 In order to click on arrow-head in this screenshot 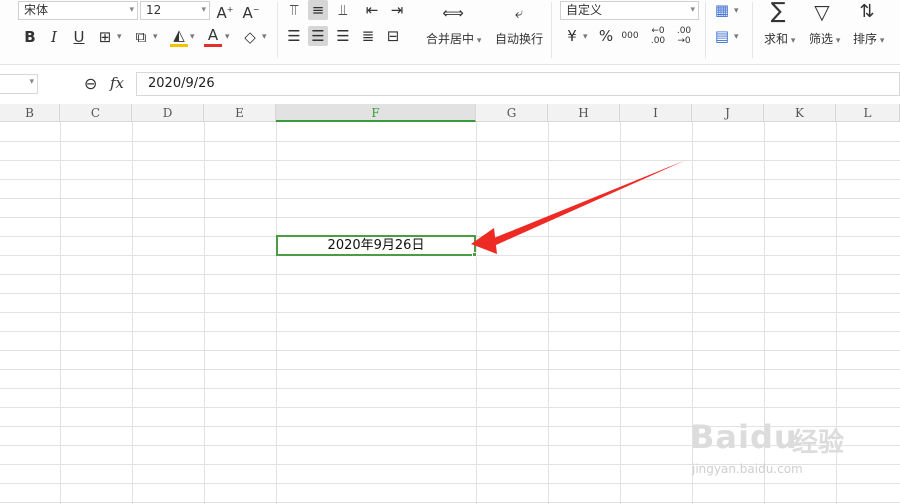, I will do `click(484, 241)`.